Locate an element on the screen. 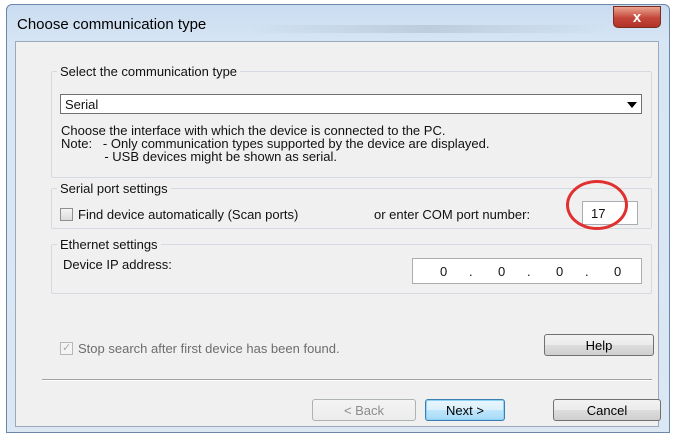 The width and height of the screenshot is (674, 437). ip-octet-3: 0 is located at coordinates (559, 271).